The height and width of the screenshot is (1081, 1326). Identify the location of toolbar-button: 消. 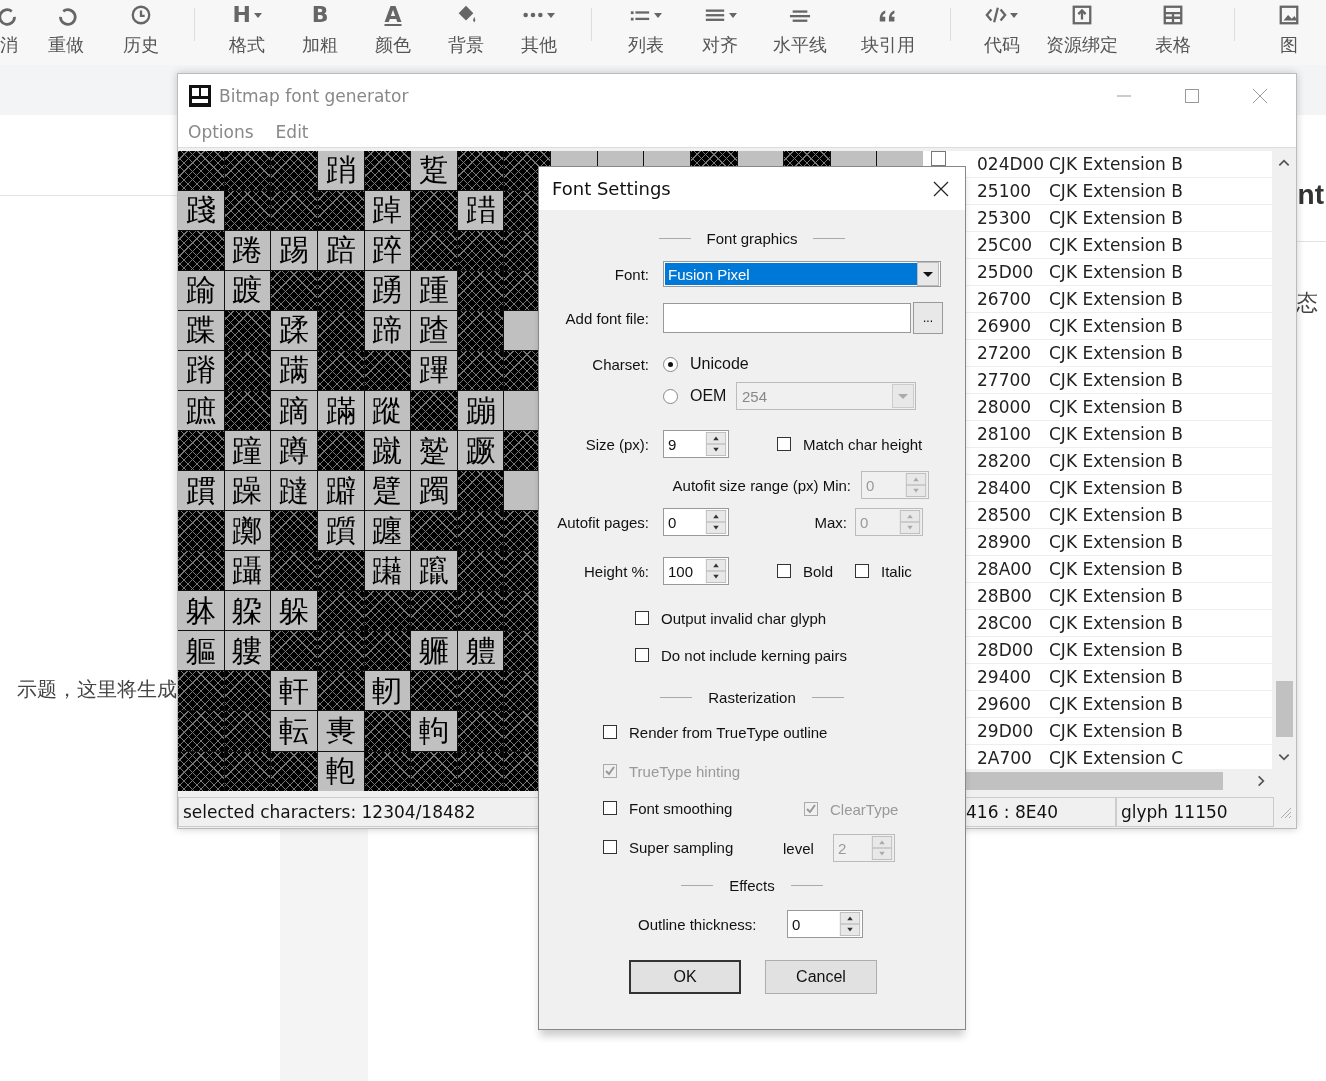
(14, 32).